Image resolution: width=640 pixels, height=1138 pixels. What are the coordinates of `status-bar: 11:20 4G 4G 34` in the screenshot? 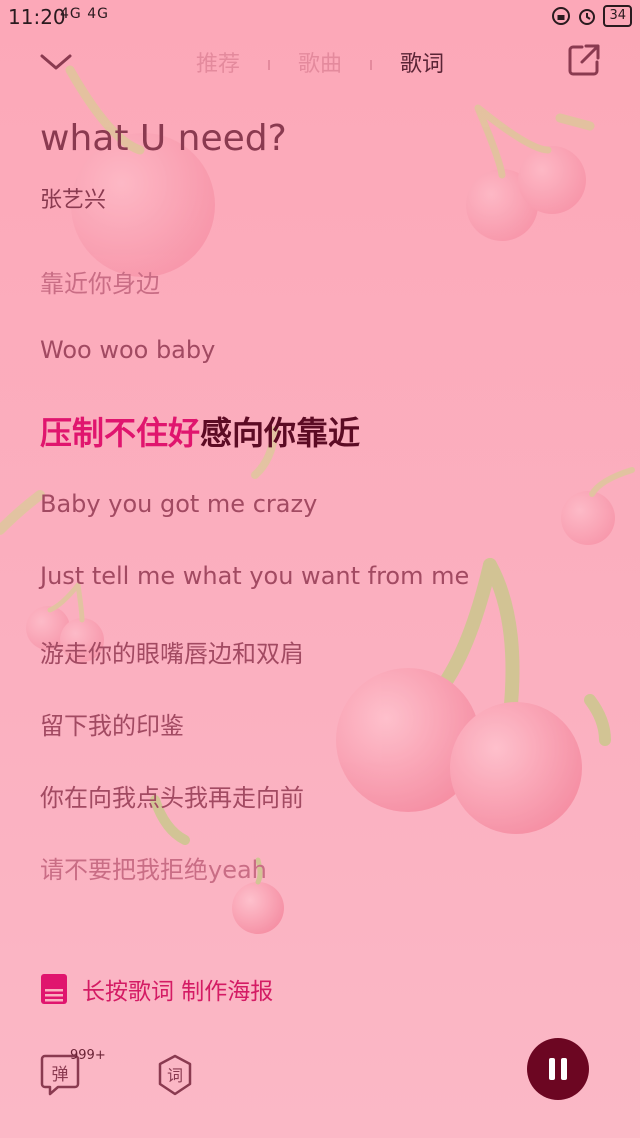 It's located at (320, 17).